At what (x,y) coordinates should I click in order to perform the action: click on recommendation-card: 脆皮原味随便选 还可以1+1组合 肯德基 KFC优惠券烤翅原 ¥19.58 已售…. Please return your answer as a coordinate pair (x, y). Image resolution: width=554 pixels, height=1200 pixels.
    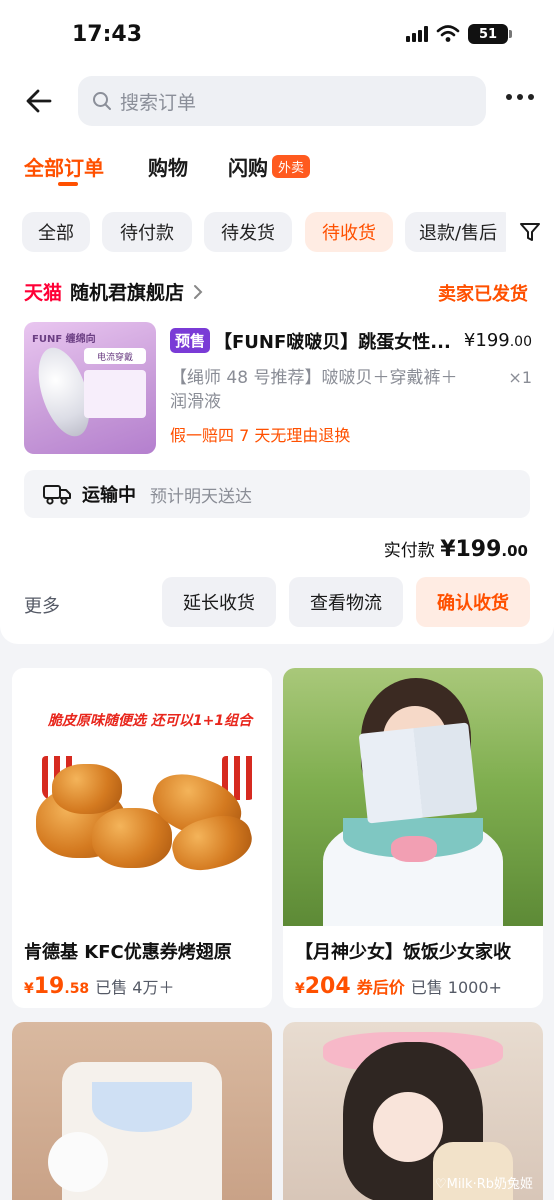
    Looking at the image, I should click on (142, 838).